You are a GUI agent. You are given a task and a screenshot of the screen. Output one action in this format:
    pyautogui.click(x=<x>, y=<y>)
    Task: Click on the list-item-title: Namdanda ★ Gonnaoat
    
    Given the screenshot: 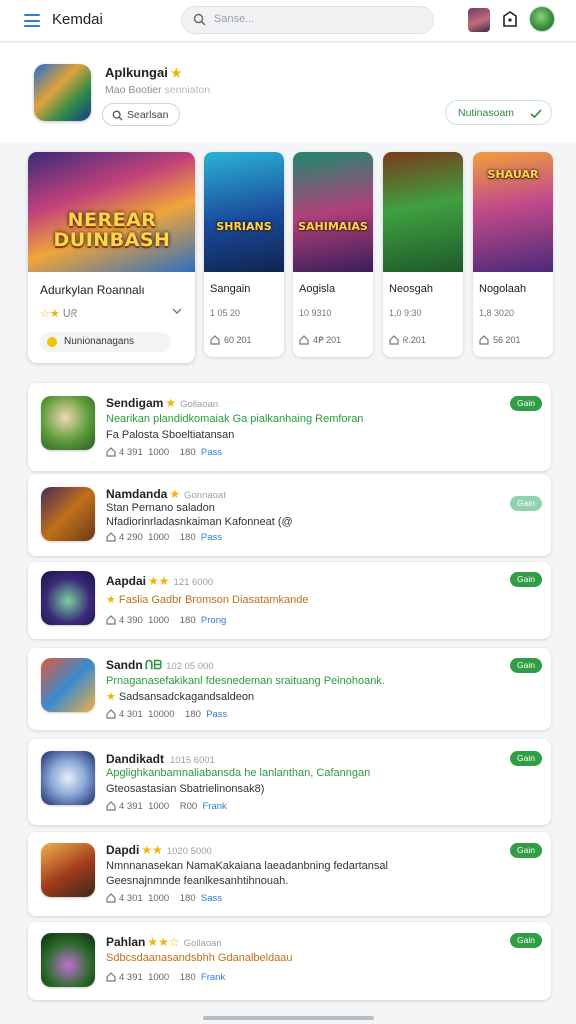 What is the action you would take?
    pyautogui.click(x=166, y=494)
    